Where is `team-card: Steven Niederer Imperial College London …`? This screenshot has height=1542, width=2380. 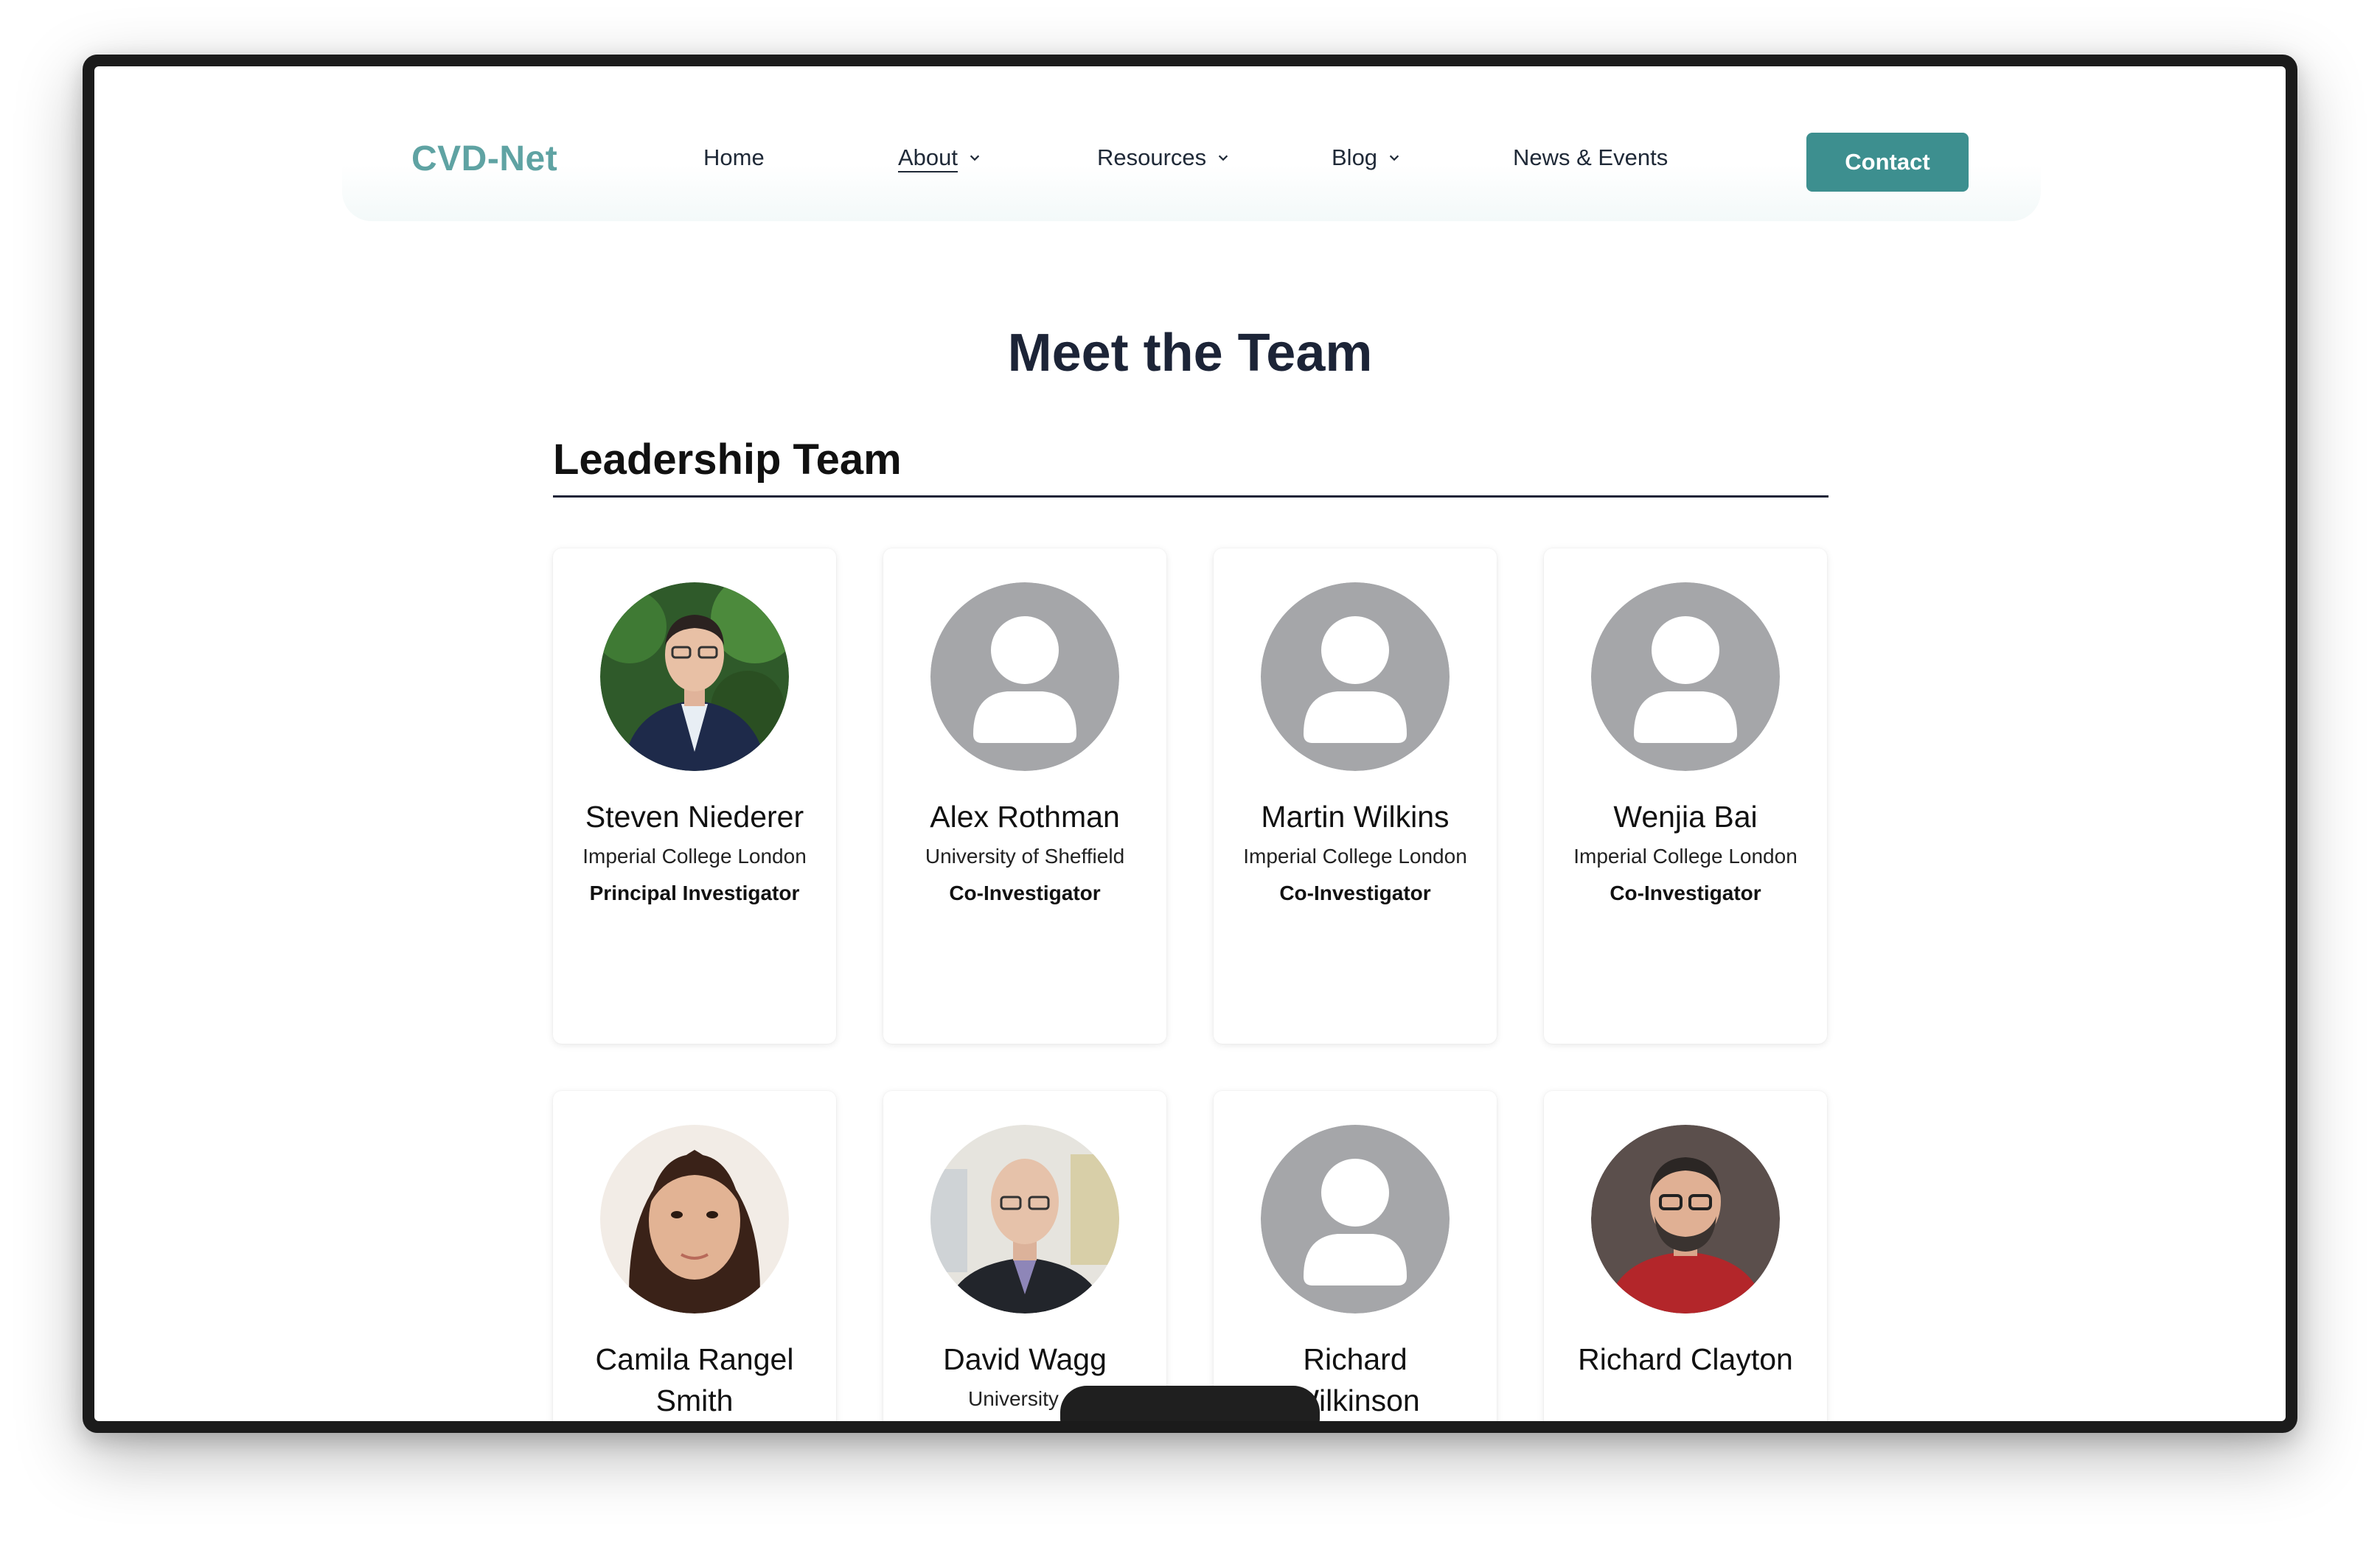
team-card: Steven Niederer Imperial College London … is located at coordinates (694, 796).